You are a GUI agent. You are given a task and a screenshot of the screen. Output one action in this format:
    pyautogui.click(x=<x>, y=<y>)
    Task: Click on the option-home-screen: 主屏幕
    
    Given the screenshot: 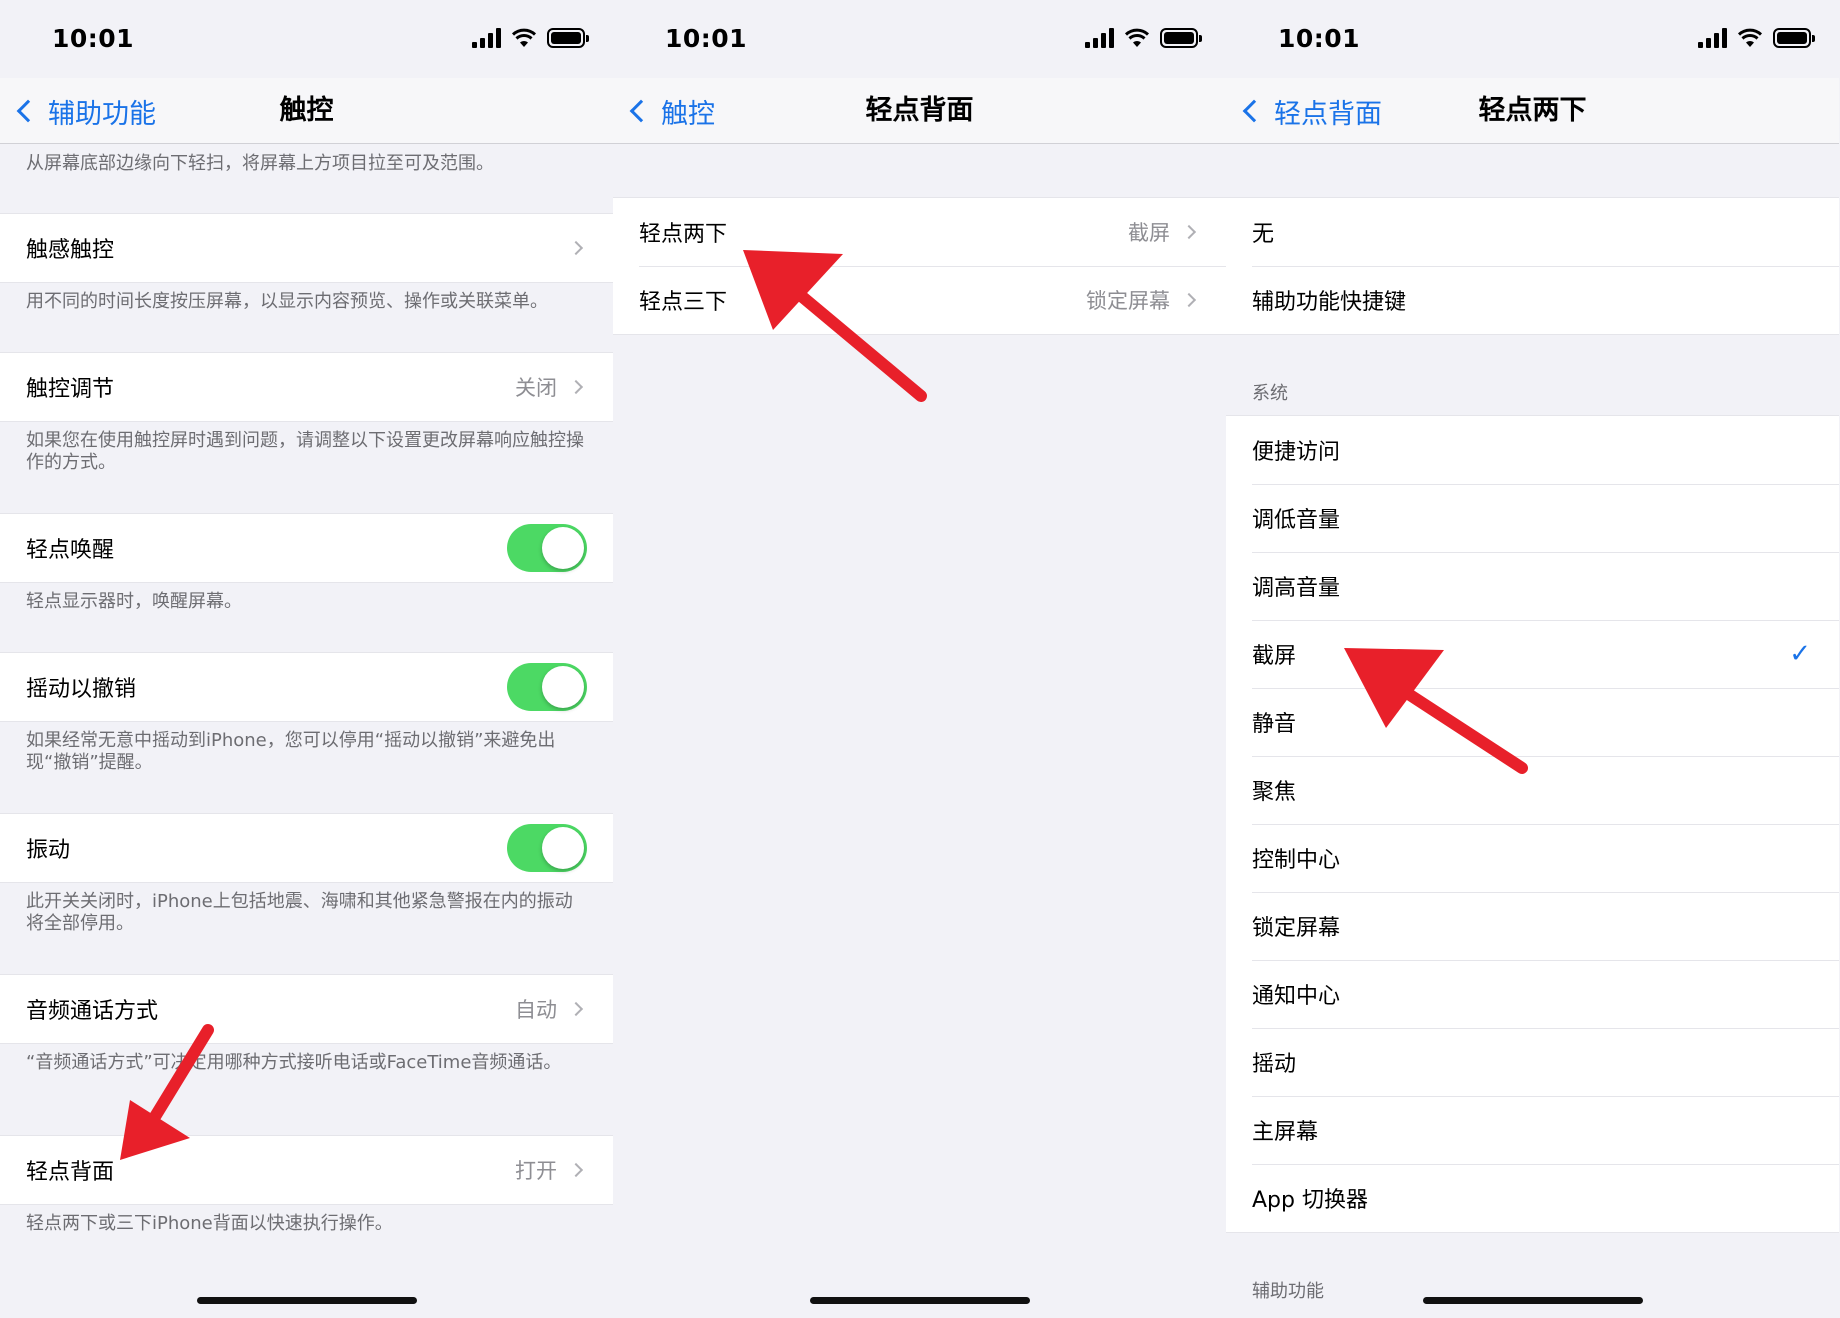 What is the action you would take?
    pyautogui.click(x=1532, y=1130)
    